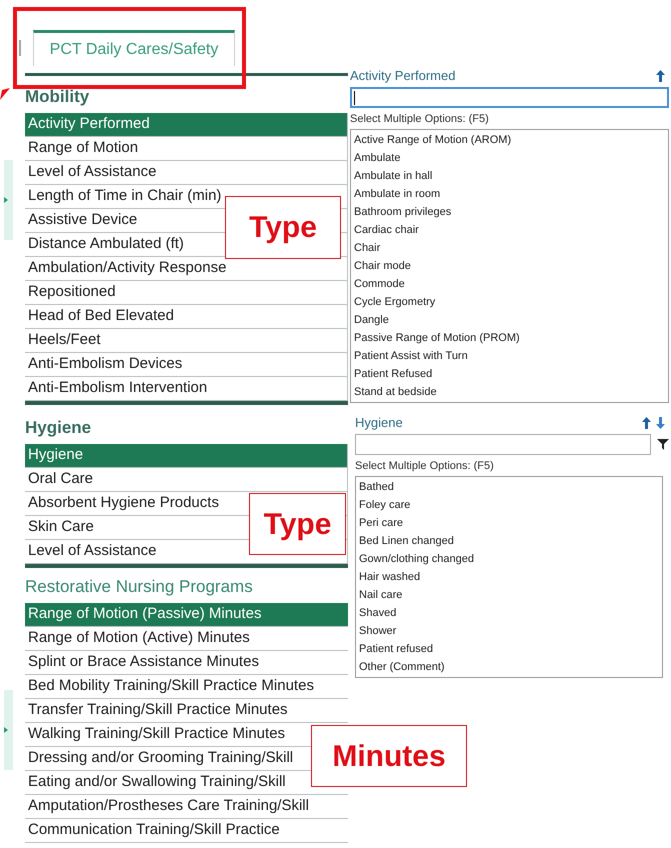  I want to click on list-item: Absorbent Hygiene Products, so click(123, 503).